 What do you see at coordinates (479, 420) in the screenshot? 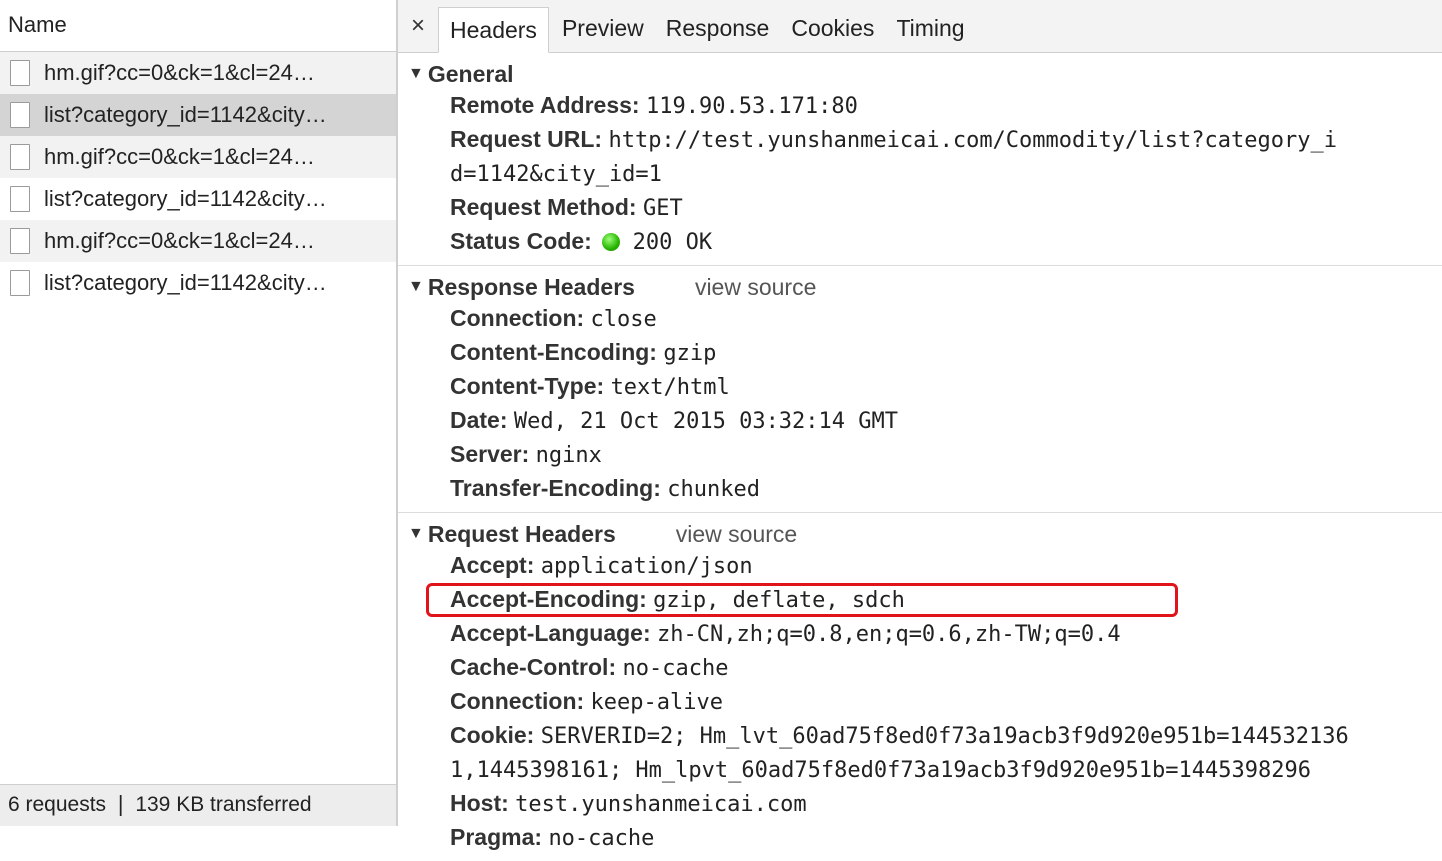
I see `header-key: Date:` at bounding box center [479, 420].